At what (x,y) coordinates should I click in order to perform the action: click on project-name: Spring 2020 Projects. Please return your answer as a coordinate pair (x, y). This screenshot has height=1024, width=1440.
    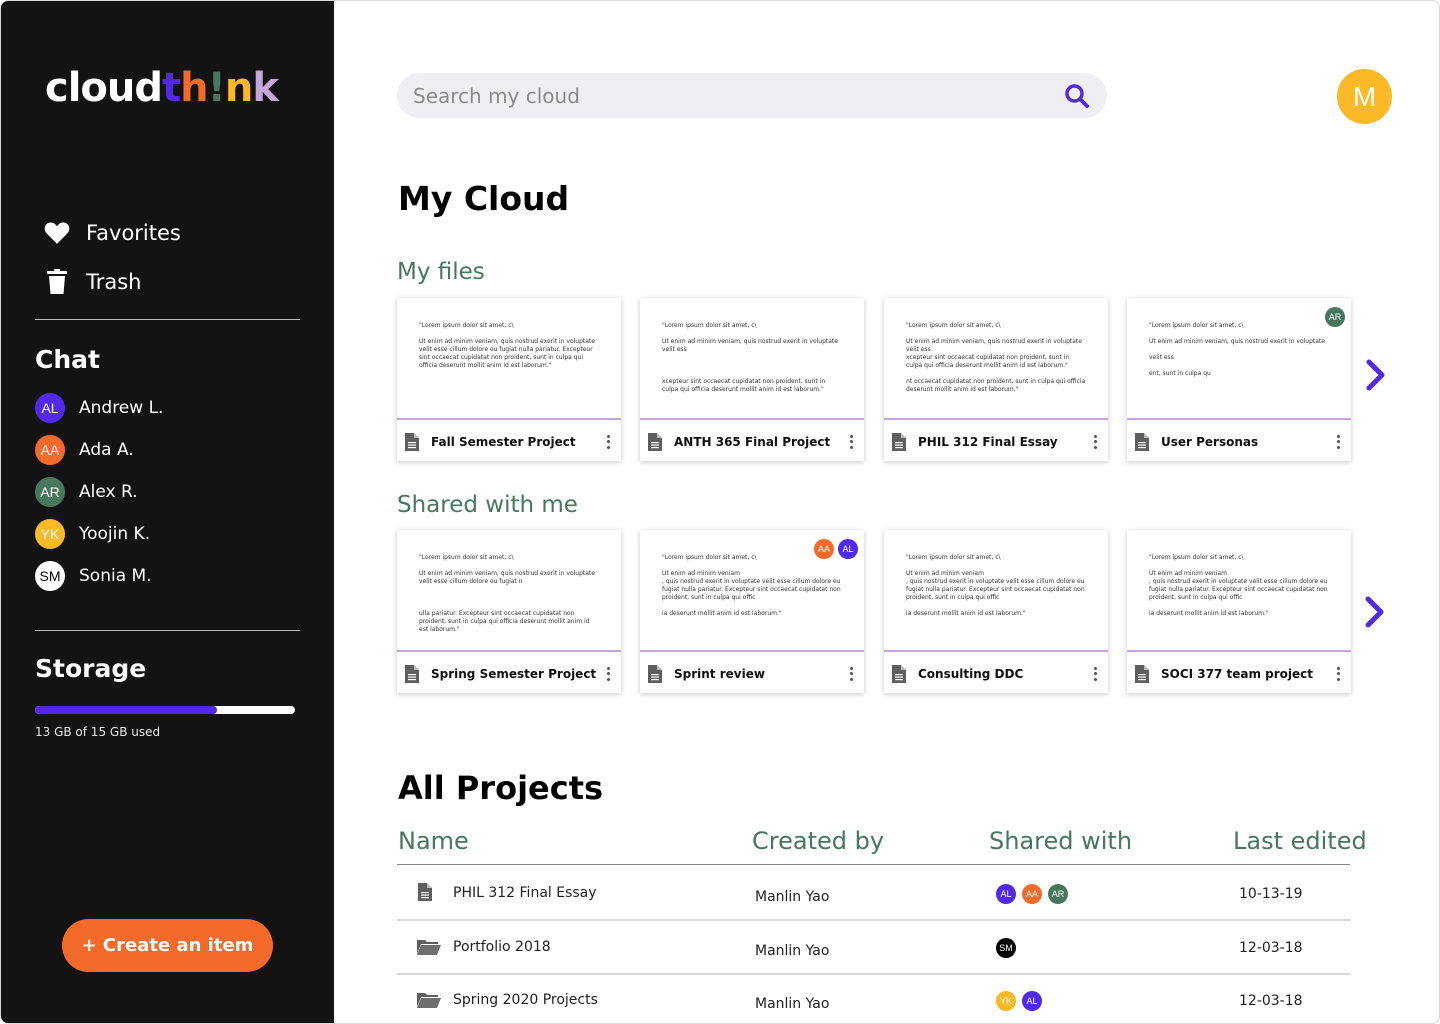
    Looking at the image, I should click on (525, 1000).